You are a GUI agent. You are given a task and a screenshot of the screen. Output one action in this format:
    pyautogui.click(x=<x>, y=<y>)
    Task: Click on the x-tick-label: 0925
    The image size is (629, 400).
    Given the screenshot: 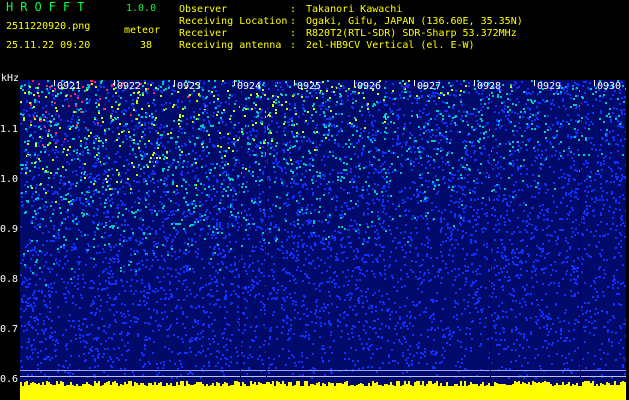 What is the action you would take?
    pyautogui.click(x=309, y=86)
    